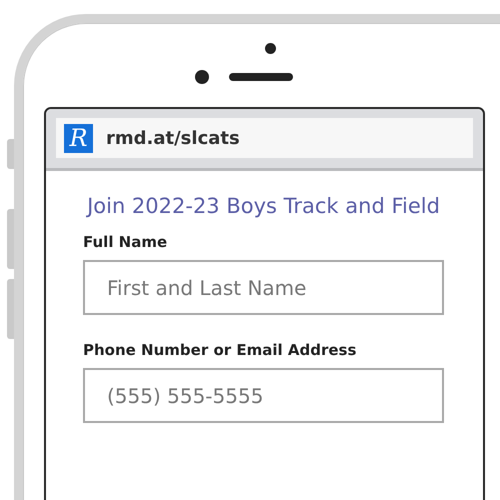  Describe the element at coordinates (270, 48) in the screenshot. I see `camera-icon` at that location.